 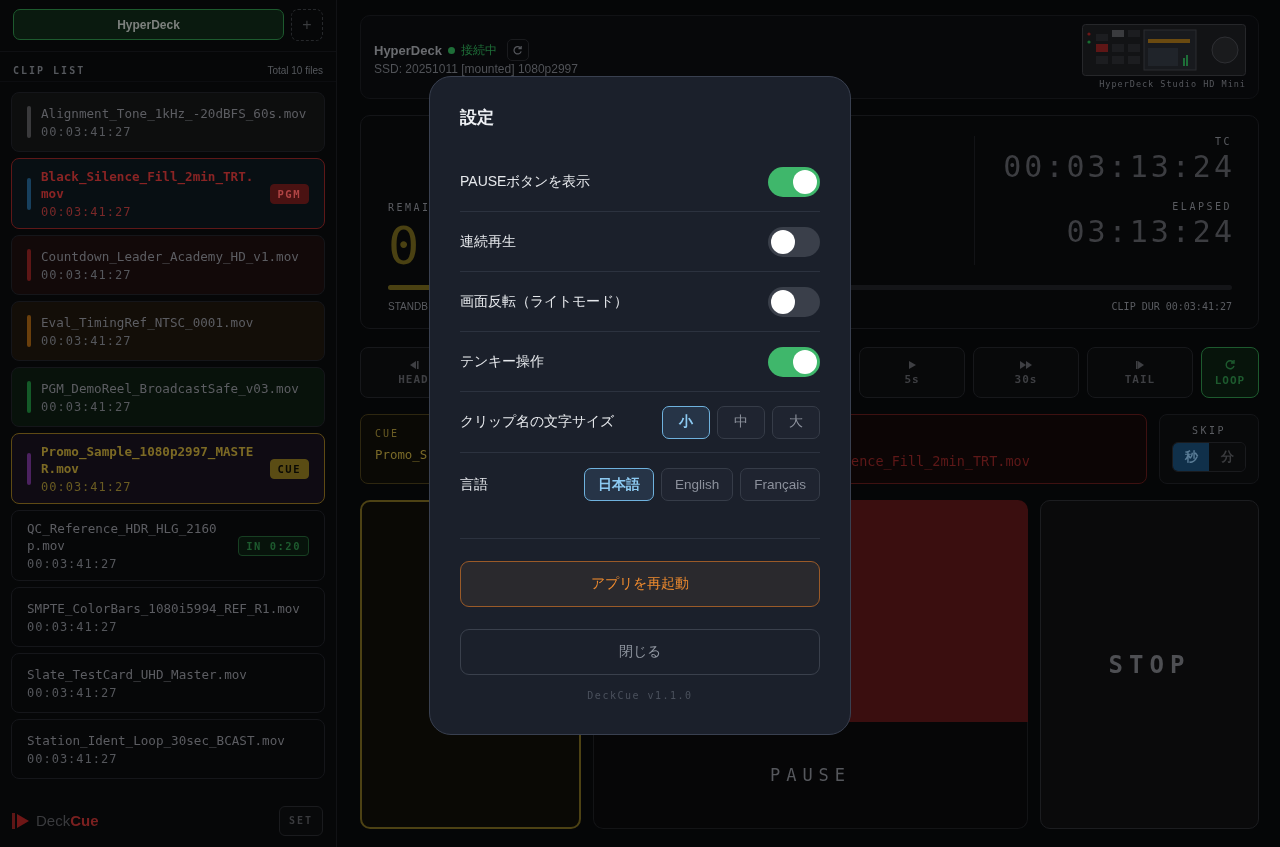 What do you see at coordinates (1172, 84) in the screenshot?
I see `device-model: HyperDeck Studio HD Mini` at bounding box center [1172, 84].